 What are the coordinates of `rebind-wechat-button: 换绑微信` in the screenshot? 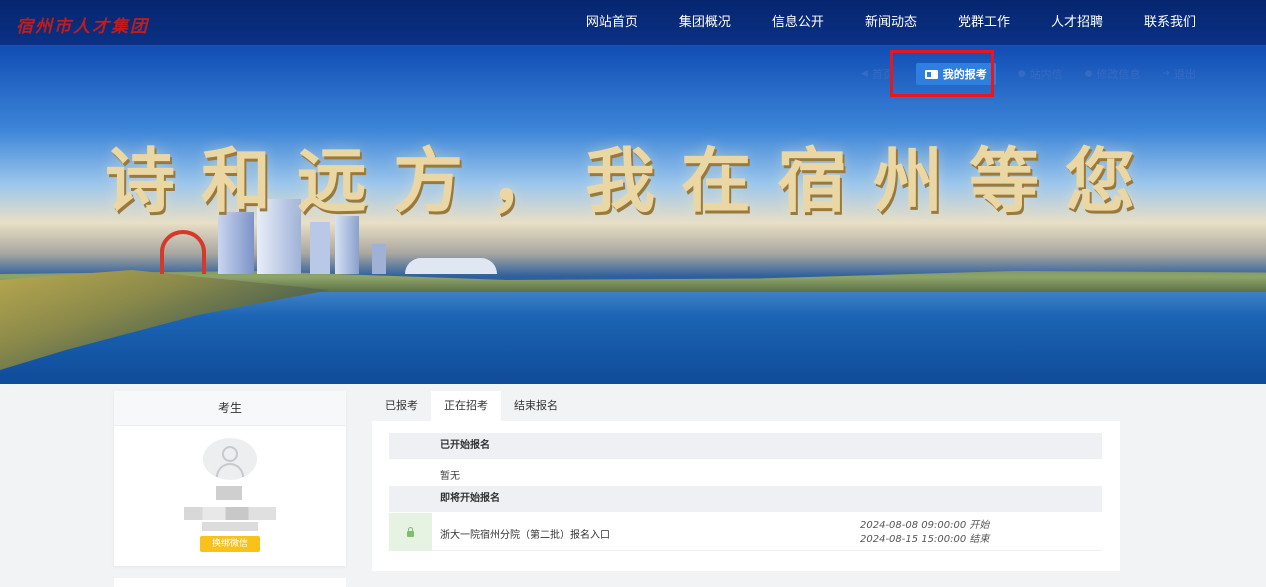 It's located at (230, 544).